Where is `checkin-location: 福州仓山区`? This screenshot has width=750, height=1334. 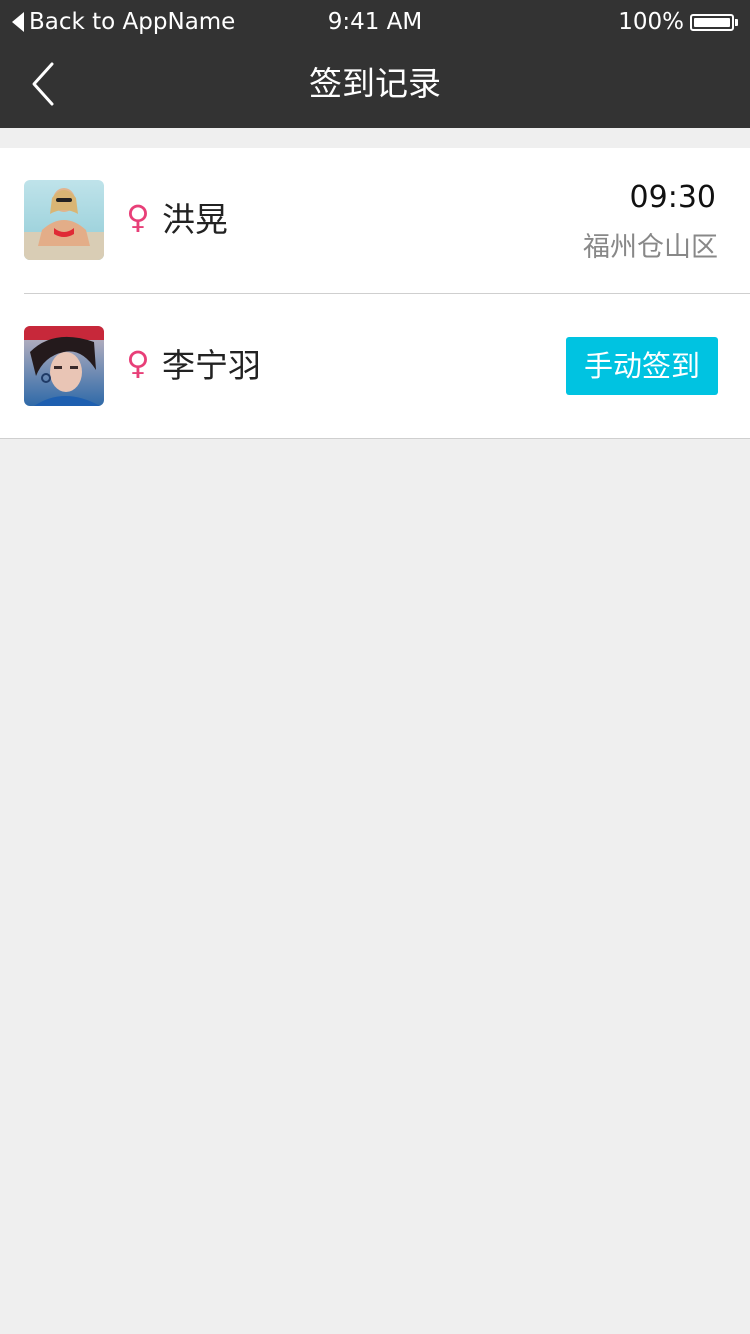
checkin-location: 福州仓山区 is located at coordinates (650, 247).